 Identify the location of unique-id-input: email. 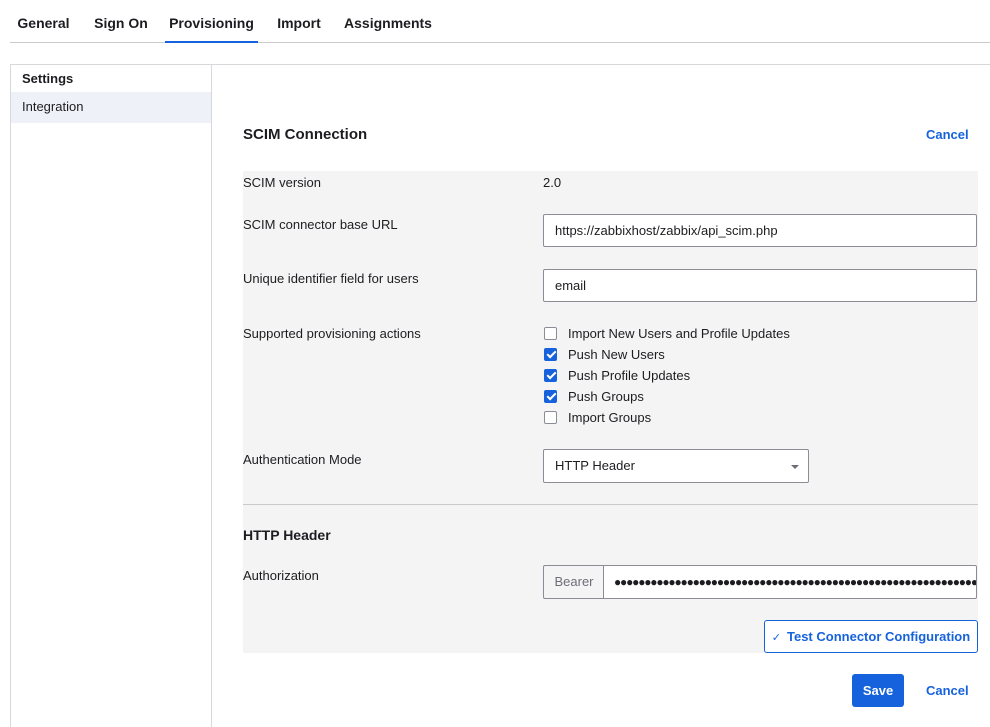
(760, 285).